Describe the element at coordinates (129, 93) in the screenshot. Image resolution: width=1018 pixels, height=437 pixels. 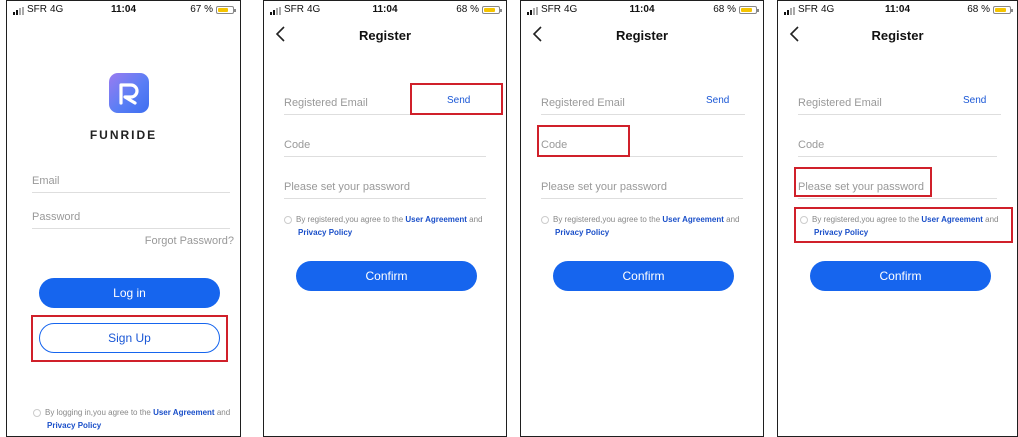
I see `funride-logo-icon` at that location.